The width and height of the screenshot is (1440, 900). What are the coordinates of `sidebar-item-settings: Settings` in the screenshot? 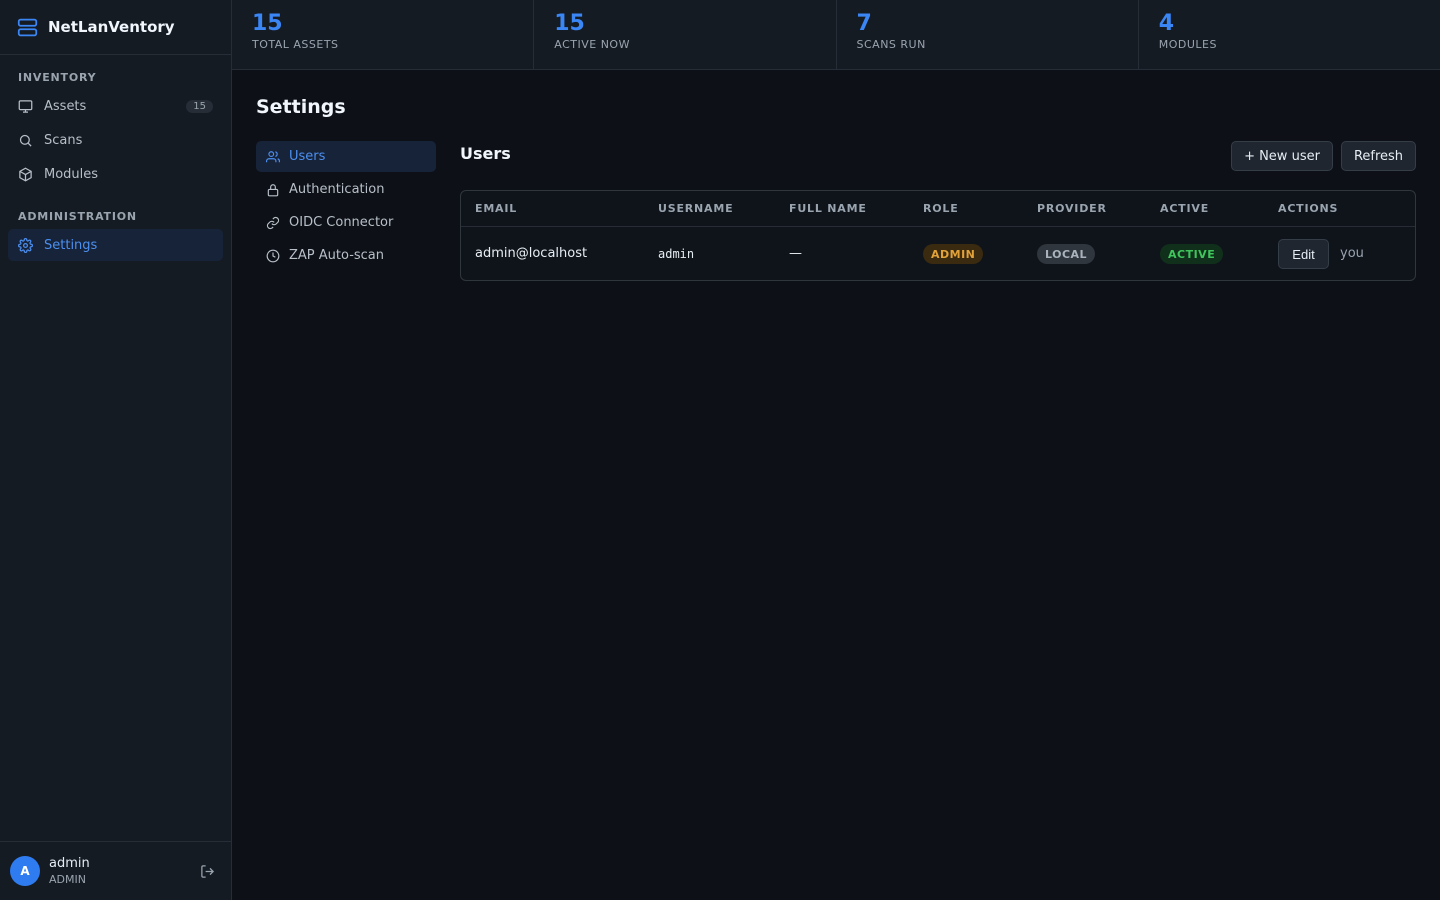 It's located at (115, 245).